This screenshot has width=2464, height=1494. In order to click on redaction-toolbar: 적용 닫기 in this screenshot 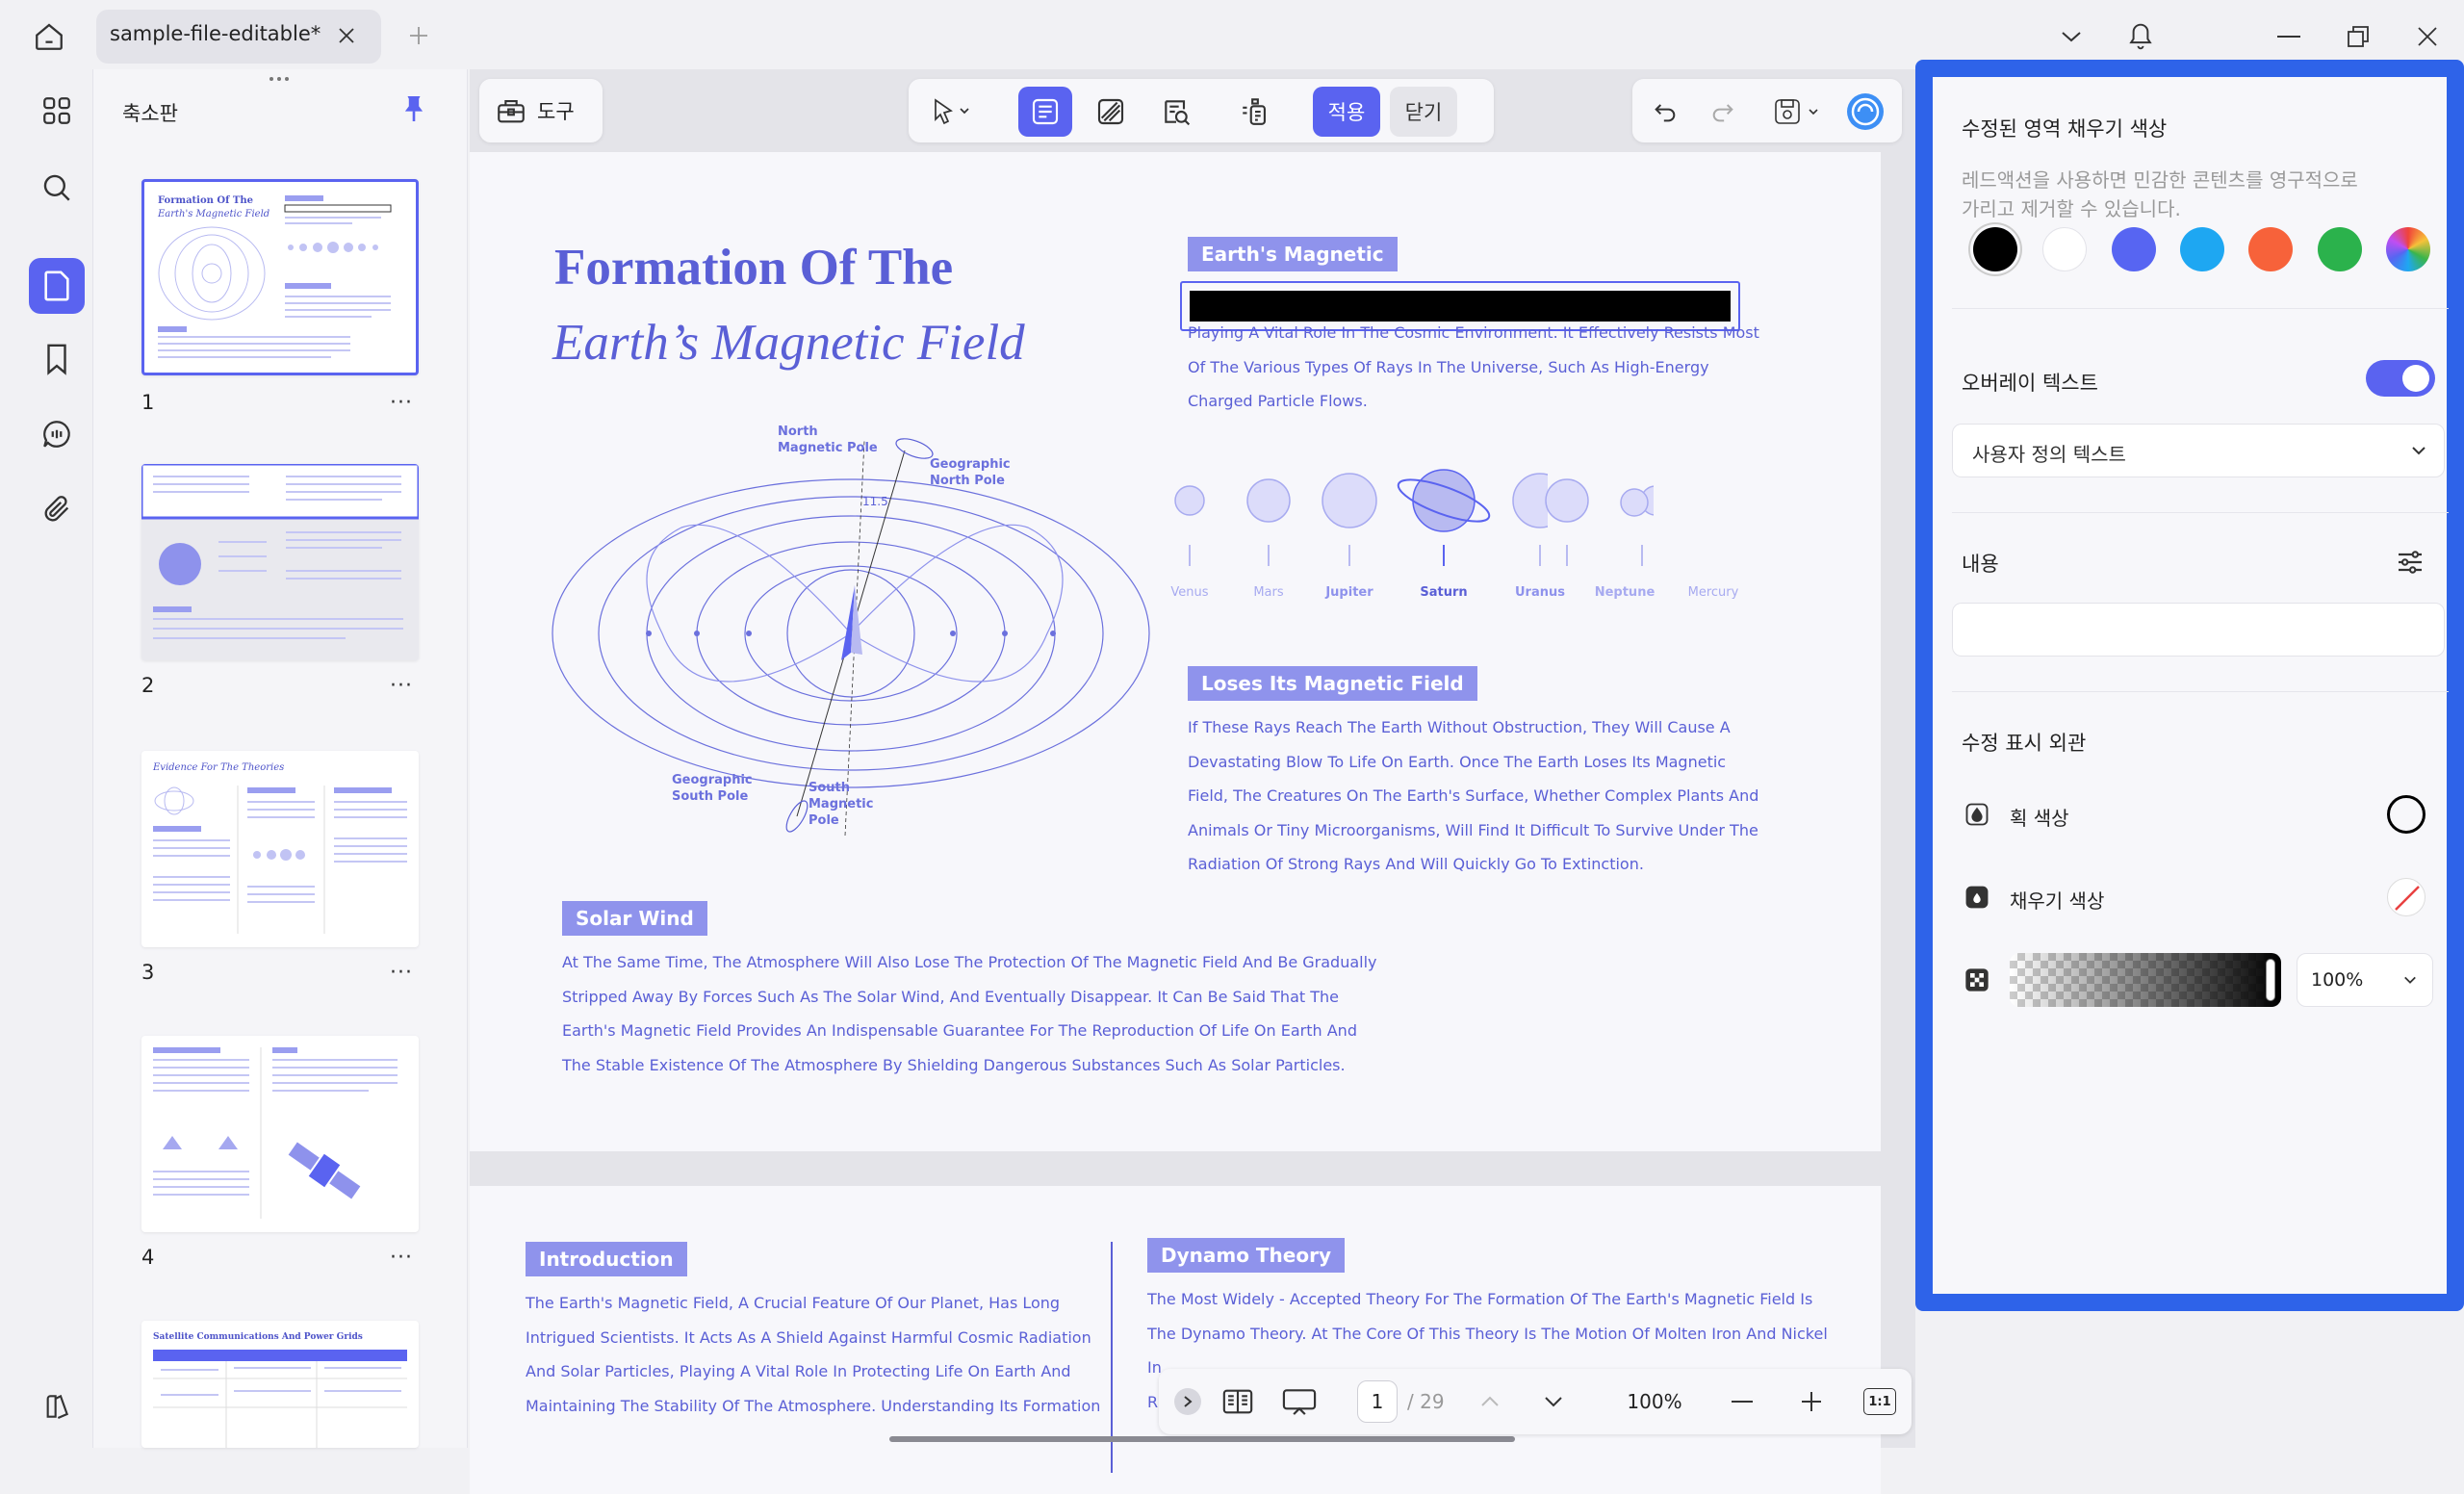, I will do `click(1201, 110)`.